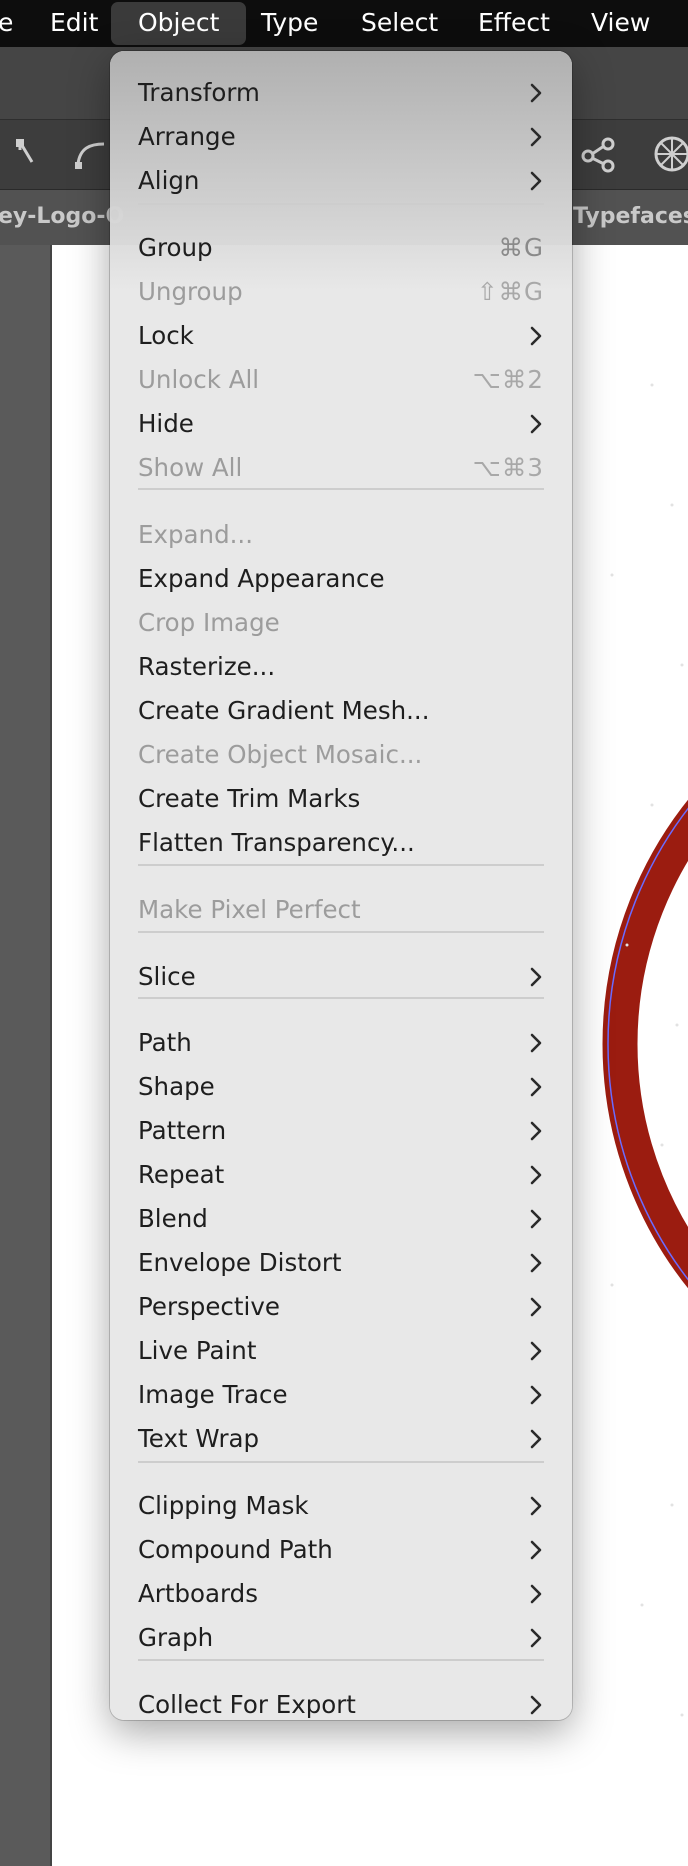 This screenshot has height=1866, width=688. I want to click on menu-item-show-all: Show All ⌥⌘3, so click(341, 468).